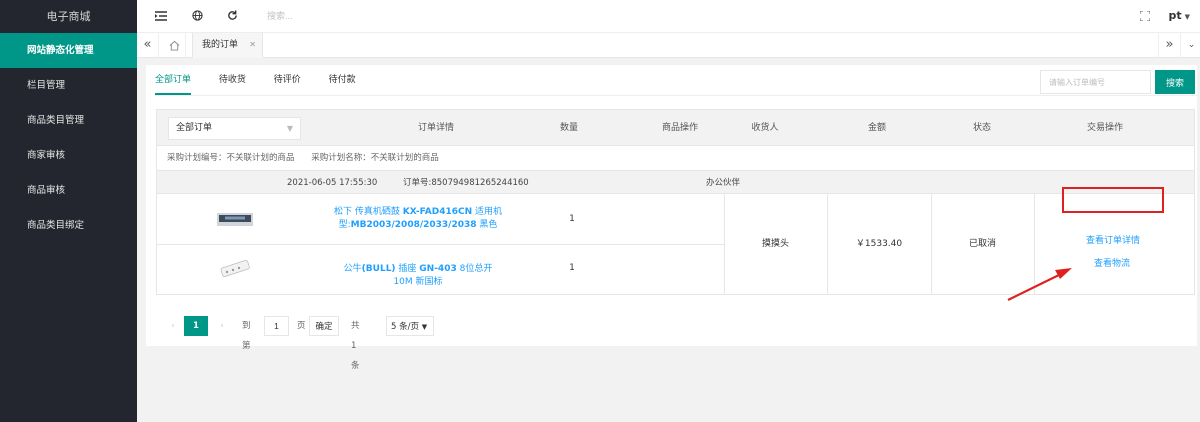  I want to click on col-order-details: 订单详情, so click(435, 128).